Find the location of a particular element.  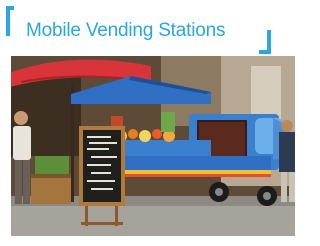

corner-bracket-top-left-vertical is located at coordinates (8, 21).